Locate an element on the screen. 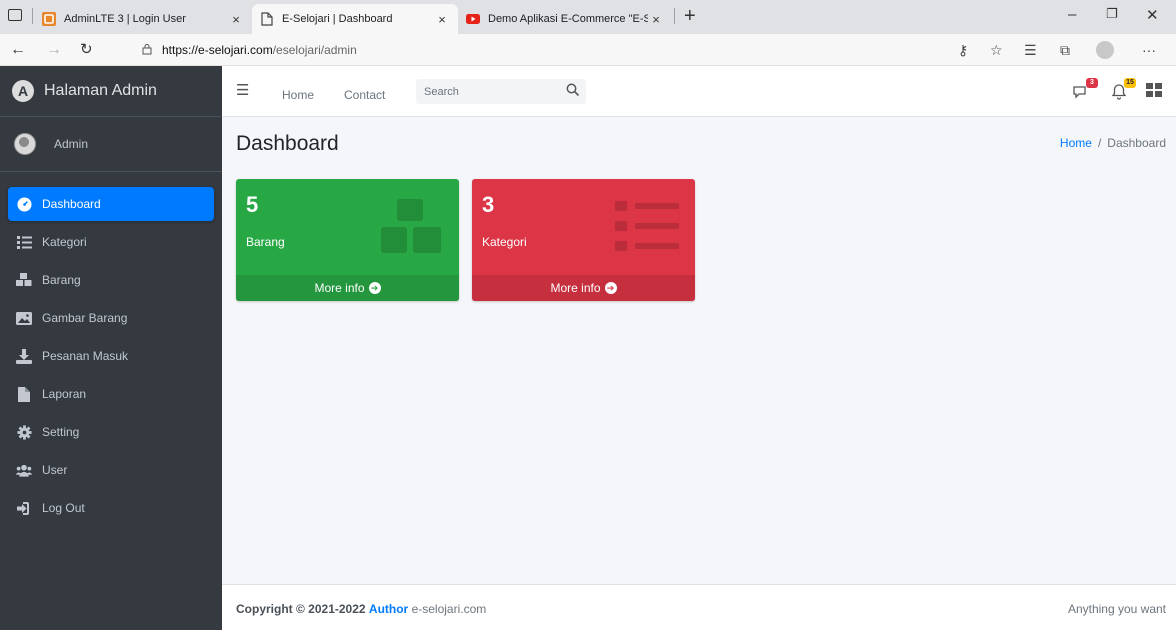  users-icon is located at coordinates (24, 470).